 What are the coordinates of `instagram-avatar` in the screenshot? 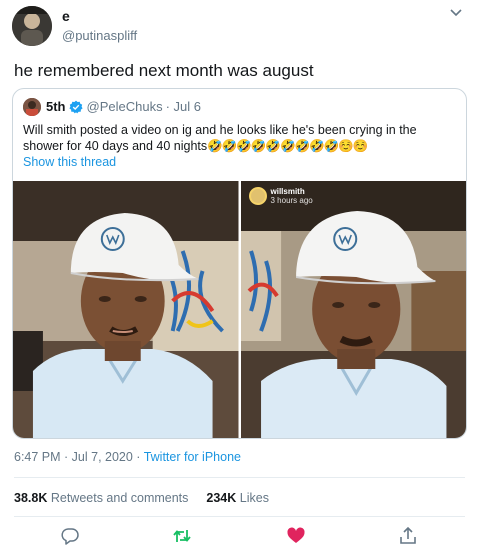 It's located at (257, 196).